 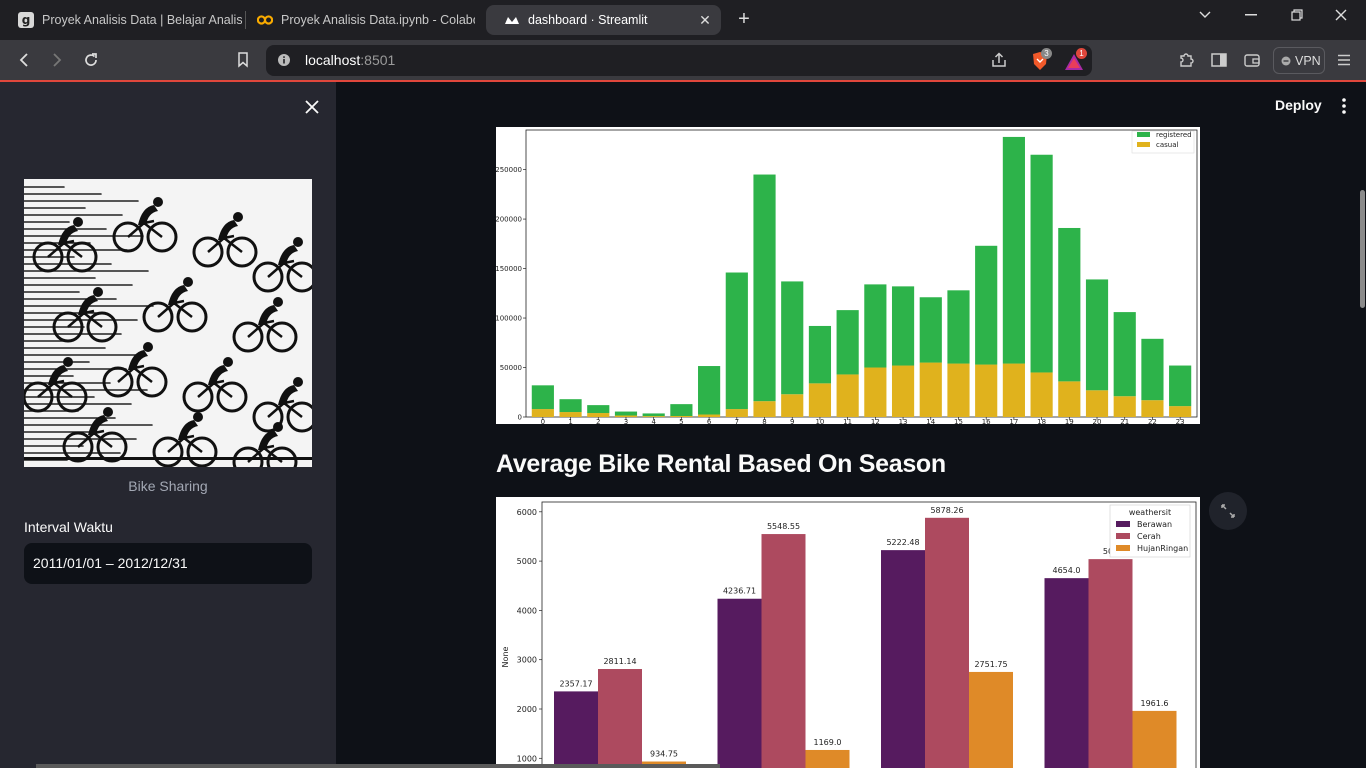 I want to click on extensions-icon, so click(x=1186, y=60).